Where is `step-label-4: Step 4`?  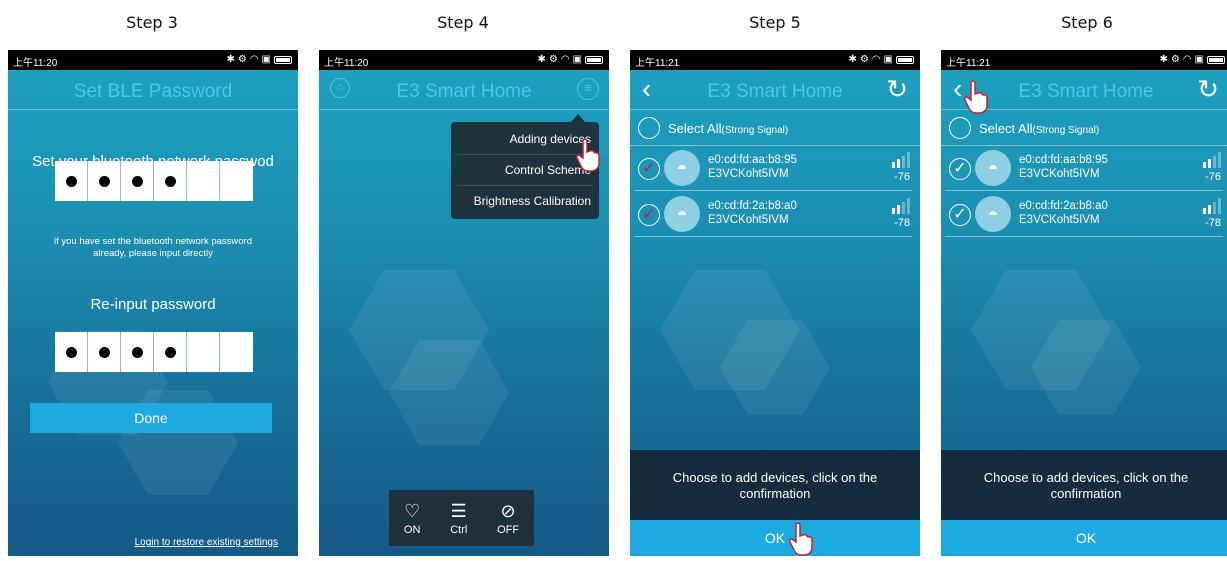 step-label-4: Step 4 is located at coordinates (463, 22).